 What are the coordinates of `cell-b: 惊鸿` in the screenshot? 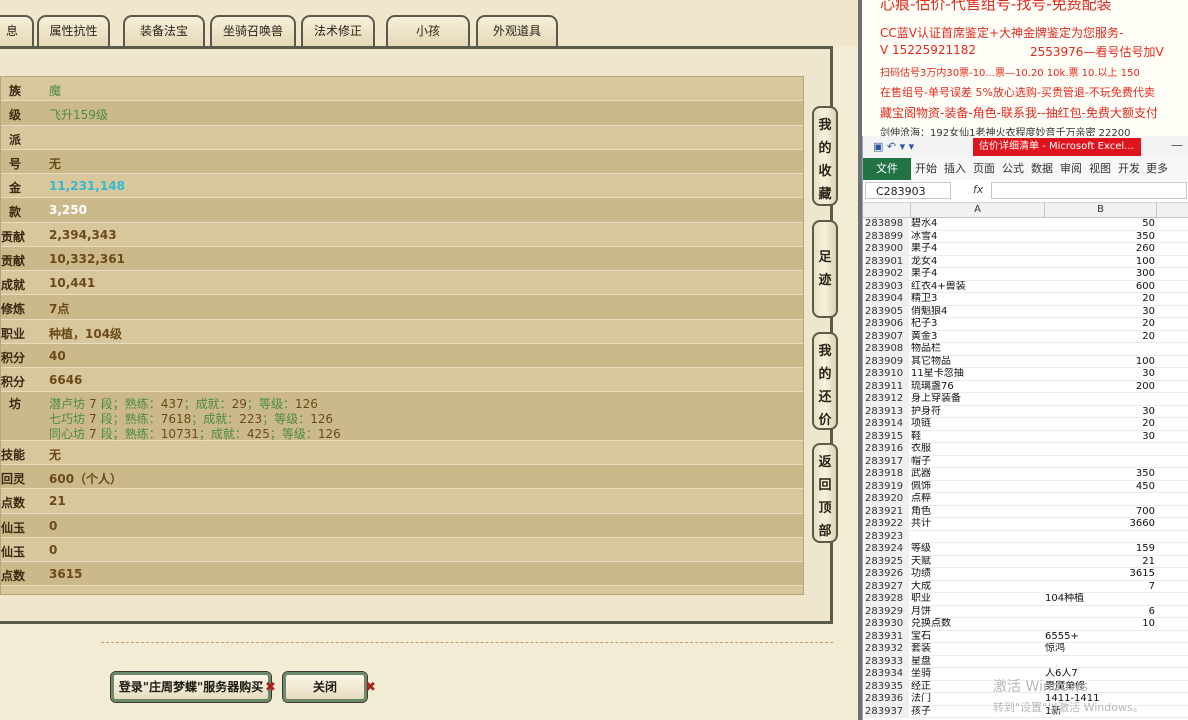 It's located at (1100, 649).